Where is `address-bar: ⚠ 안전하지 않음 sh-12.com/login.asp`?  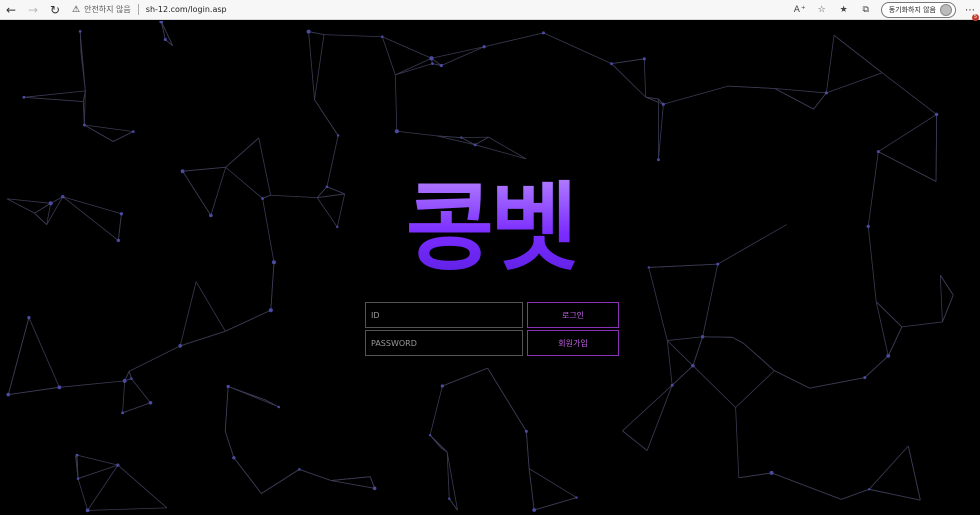
address-bar: ⚠ 안전하지 않음 sh-12.com/login.asp is located at coordinates (149, 10).